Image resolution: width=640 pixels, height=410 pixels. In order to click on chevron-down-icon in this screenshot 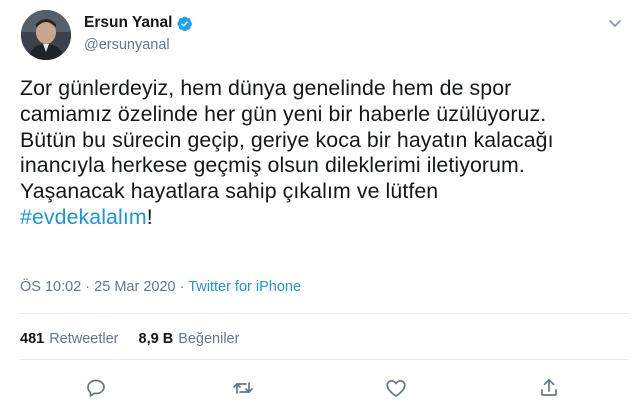, I will do `click(615, 23)`.